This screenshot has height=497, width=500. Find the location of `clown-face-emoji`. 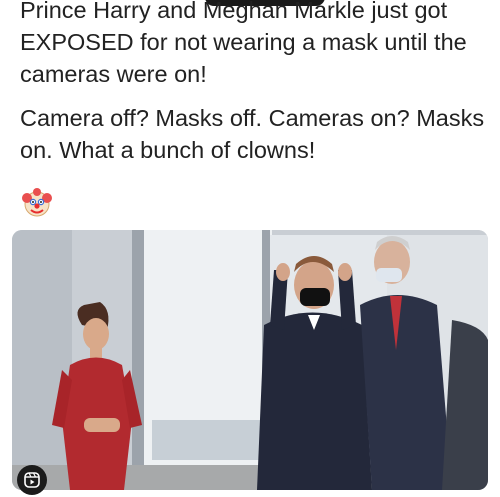

clown-face-emoji is located at coordinates (37, 203).